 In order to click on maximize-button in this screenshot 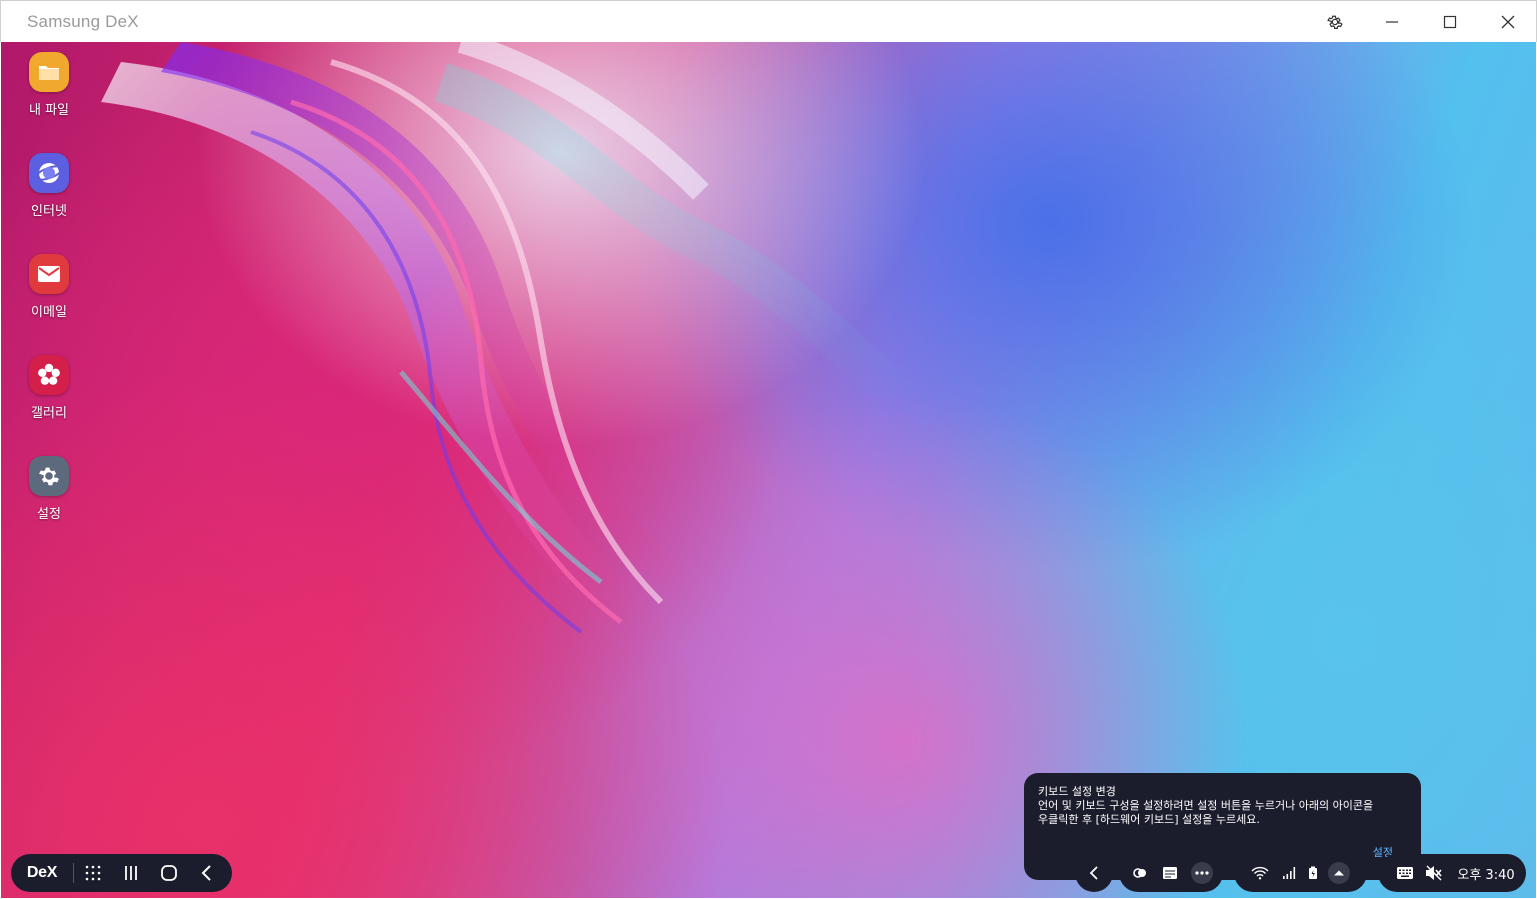, I will do `click(1450, 22)`.